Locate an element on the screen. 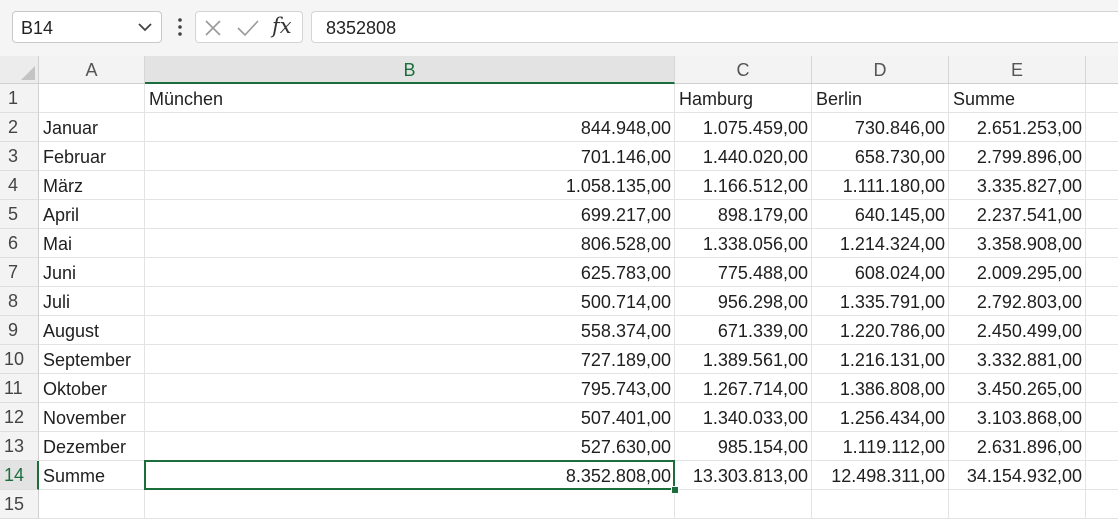 Image resolution: width=1118 pixels, height=521 pixels. column-header-e: E is located at coordinates (1017, 70).